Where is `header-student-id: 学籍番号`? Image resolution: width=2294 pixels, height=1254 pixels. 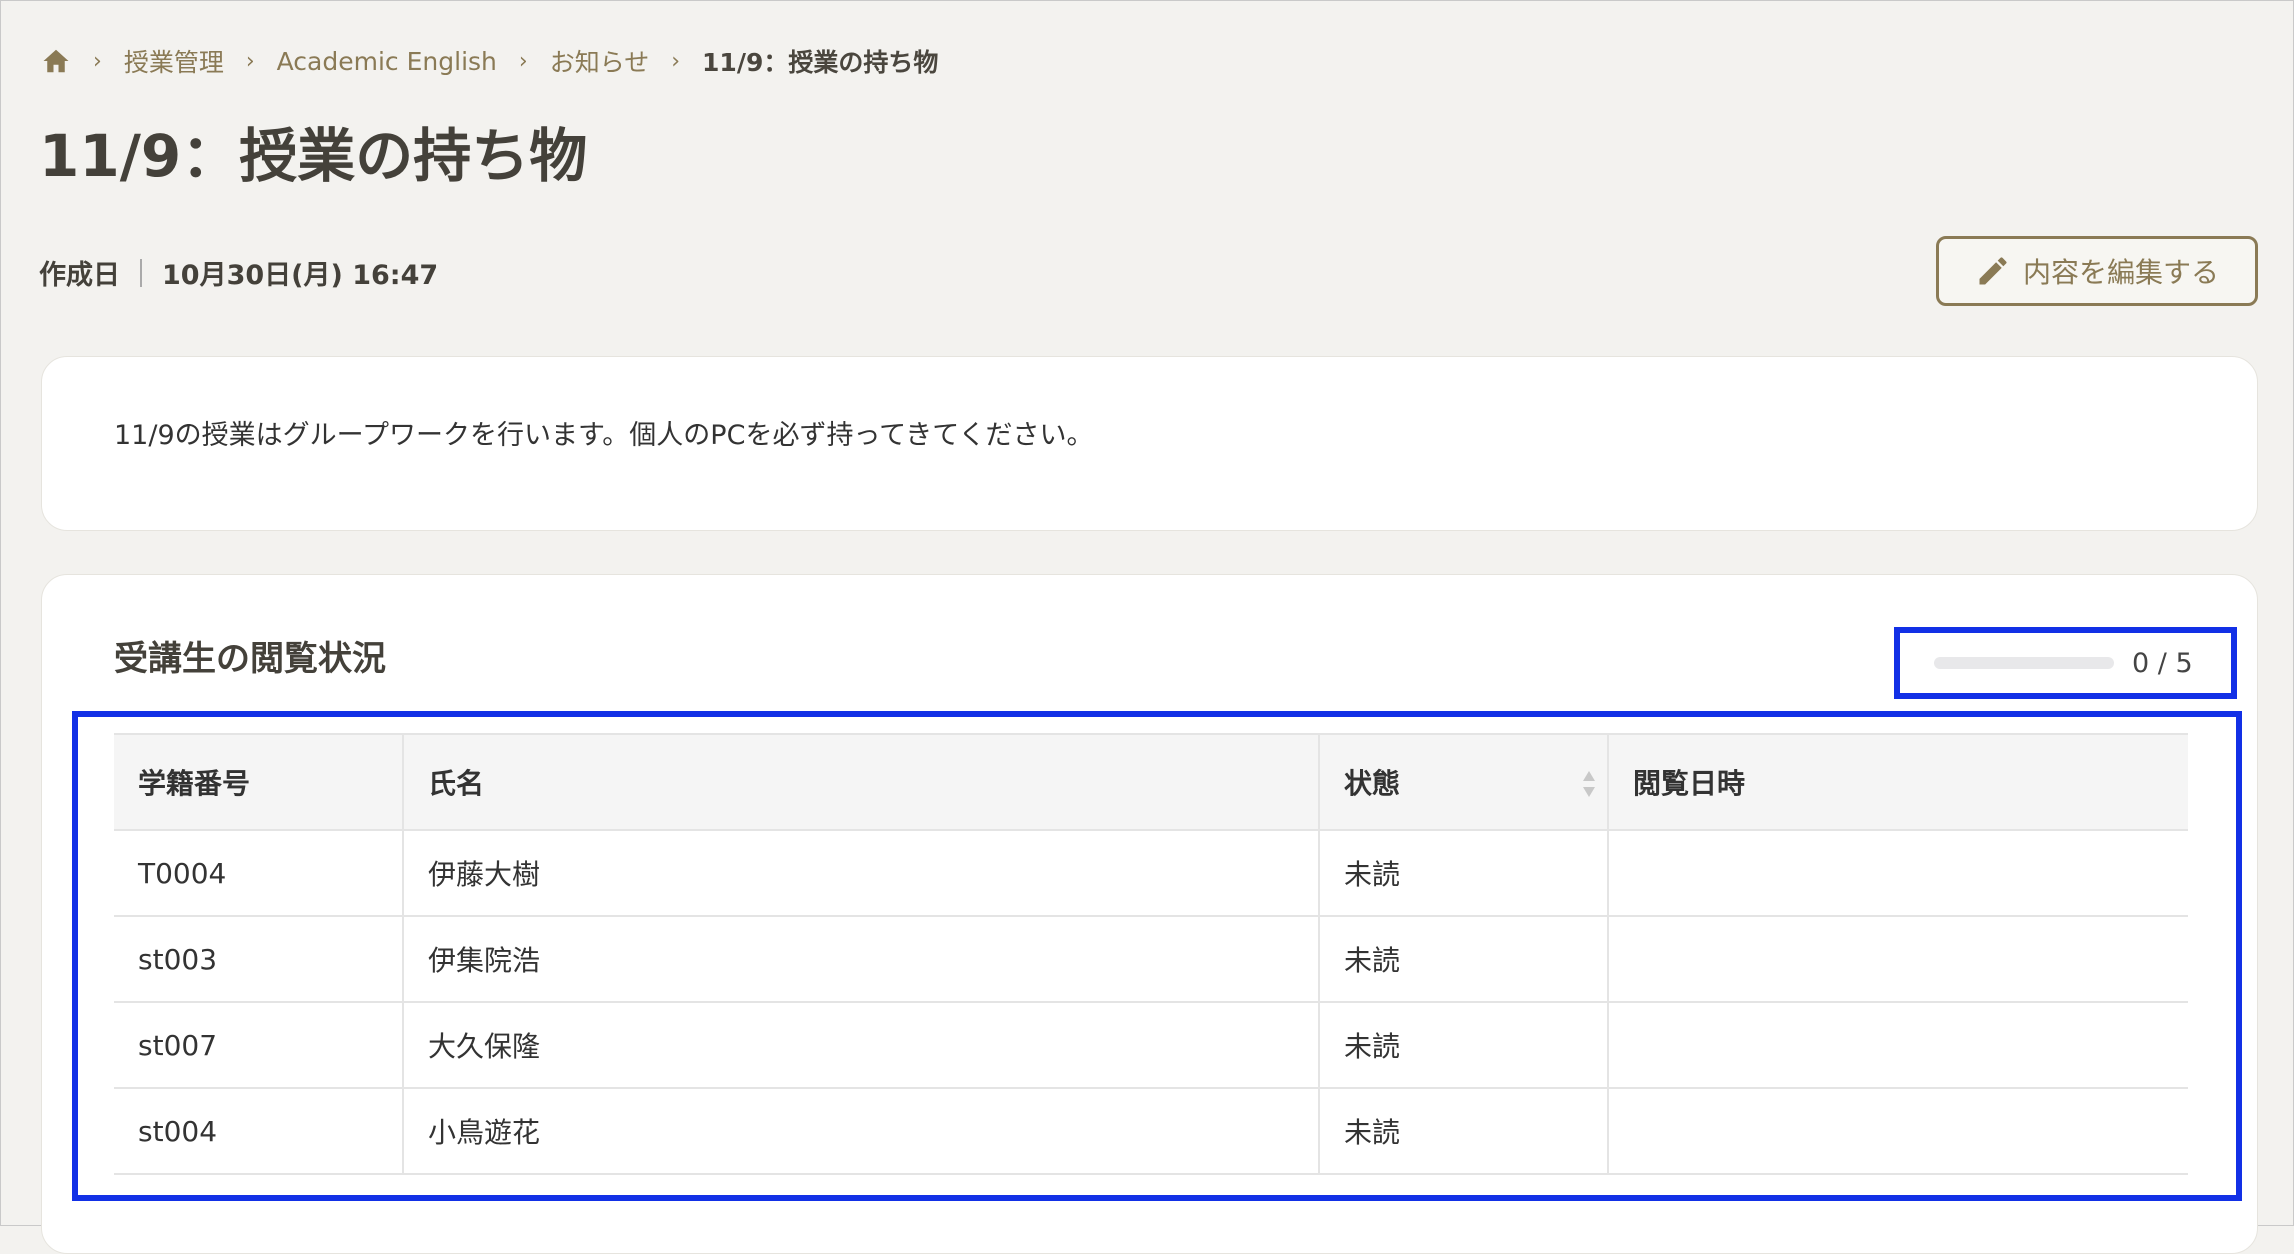 header-student-id: 学籍番号 is located at coordinates (258, 782).